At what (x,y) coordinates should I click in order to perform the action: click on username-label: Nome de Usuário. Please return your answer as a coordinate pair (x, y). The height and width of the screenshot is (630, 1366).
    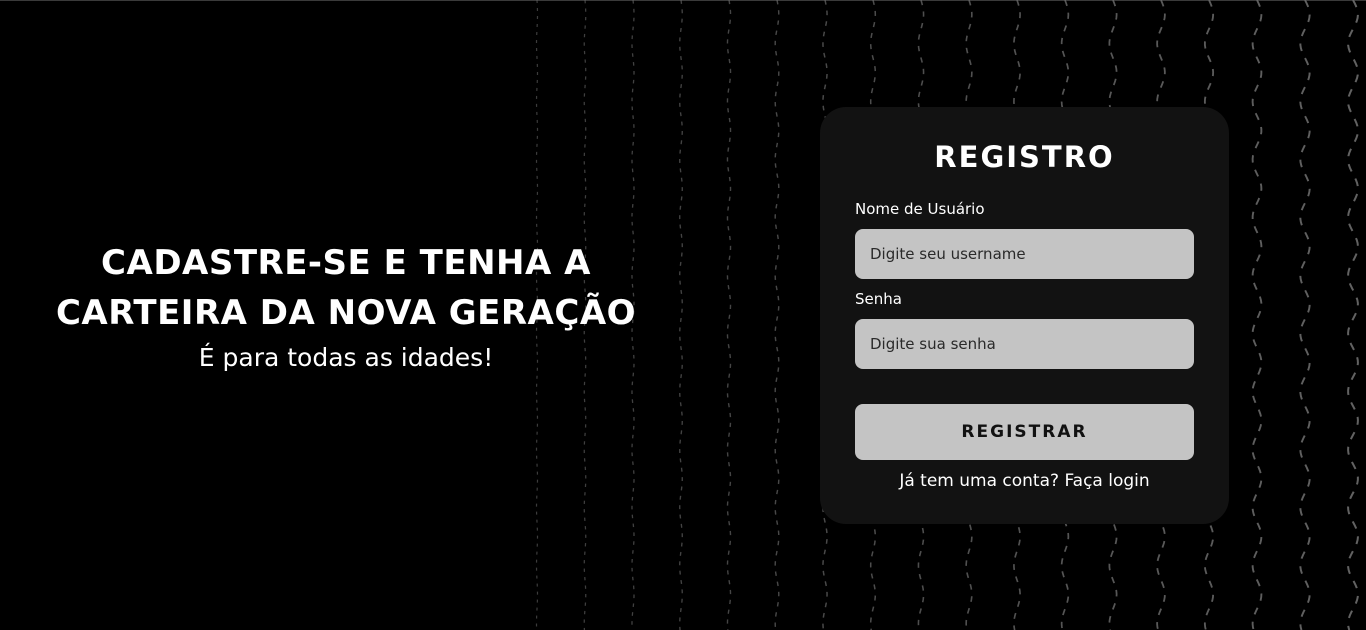
    Looking at the image, I should click on (920, 209).